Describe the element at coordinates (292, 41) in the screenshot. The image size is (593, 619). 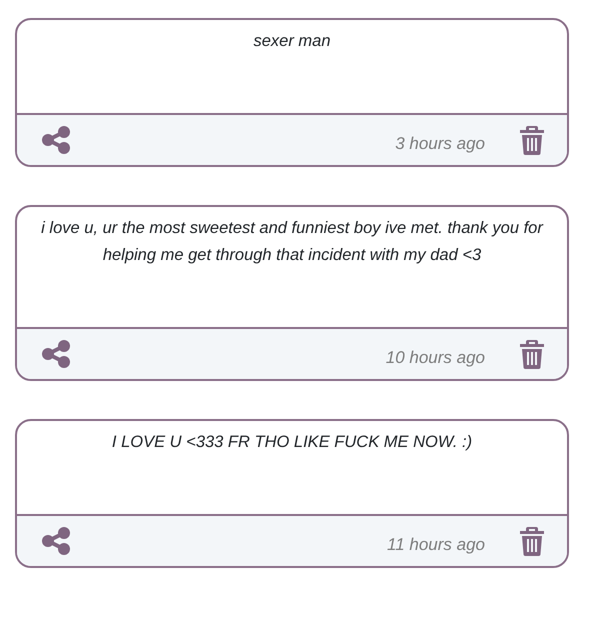
I see `message-text: sexer man` at that location.